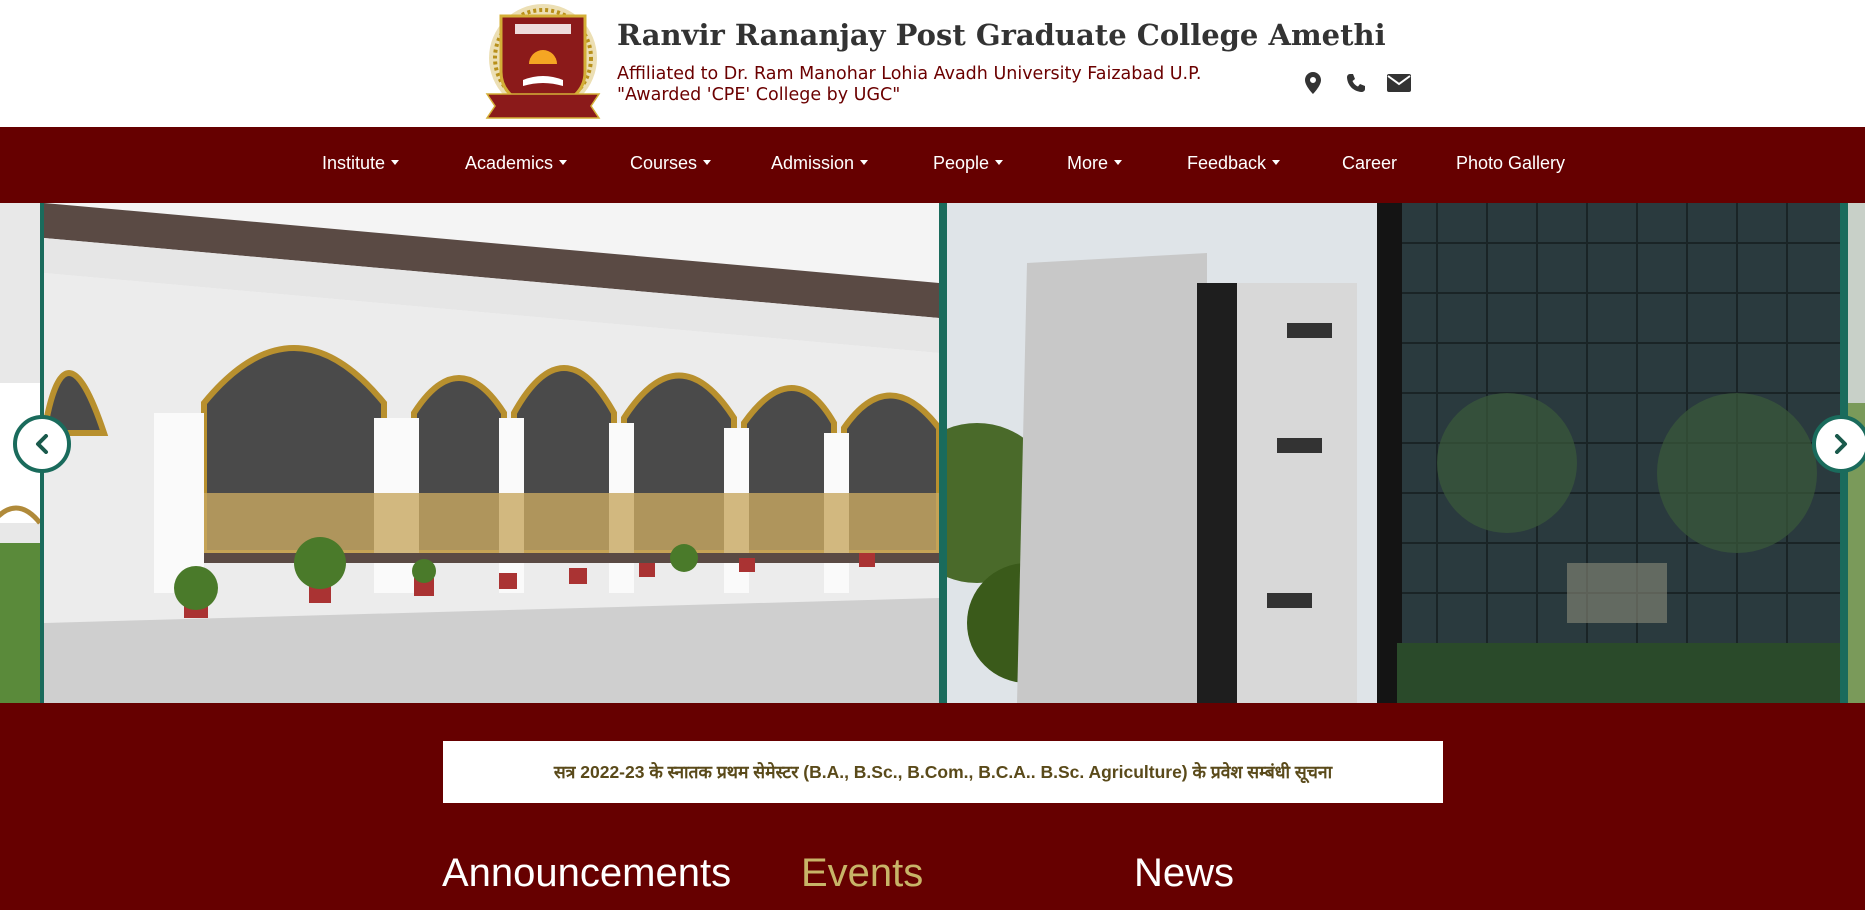 This screenshot has width=1865, height=910. What do you see at coordinates (543, 62) in the screenshot?
I see `college-logo` at bounding box center [543, 62].